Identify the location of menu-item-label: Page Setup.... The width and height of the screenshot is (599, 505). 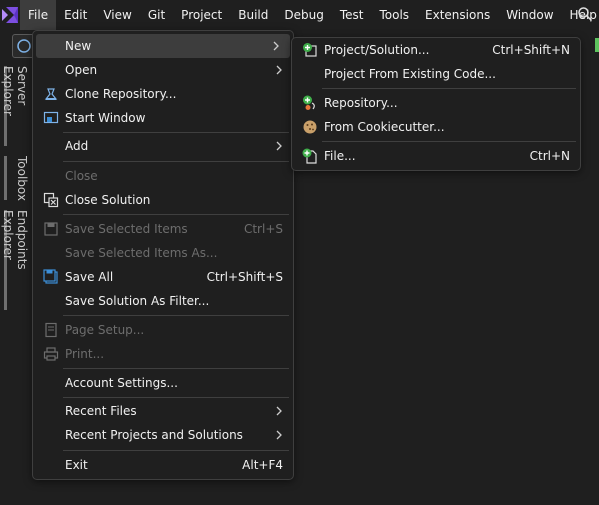
(105, 330).